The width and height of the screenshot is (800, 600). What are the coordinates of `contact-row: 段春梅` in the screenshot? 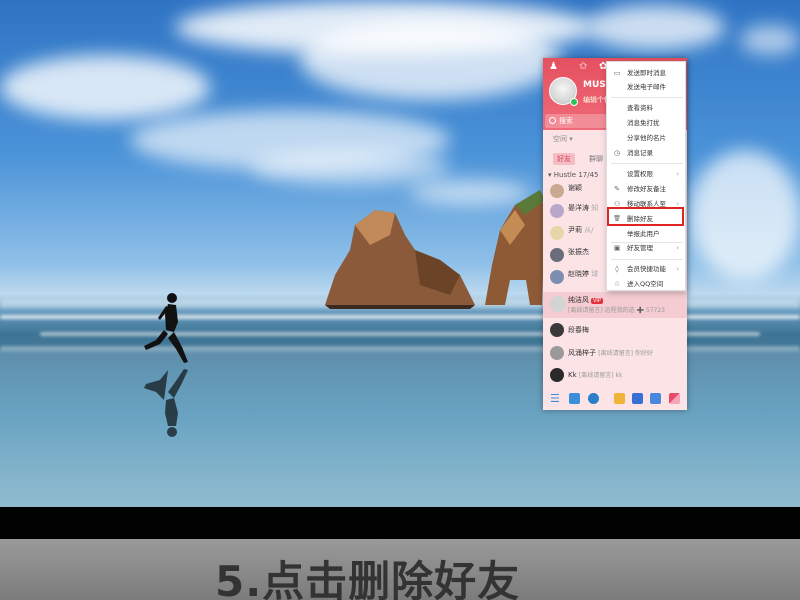 It's located at (615, 330).